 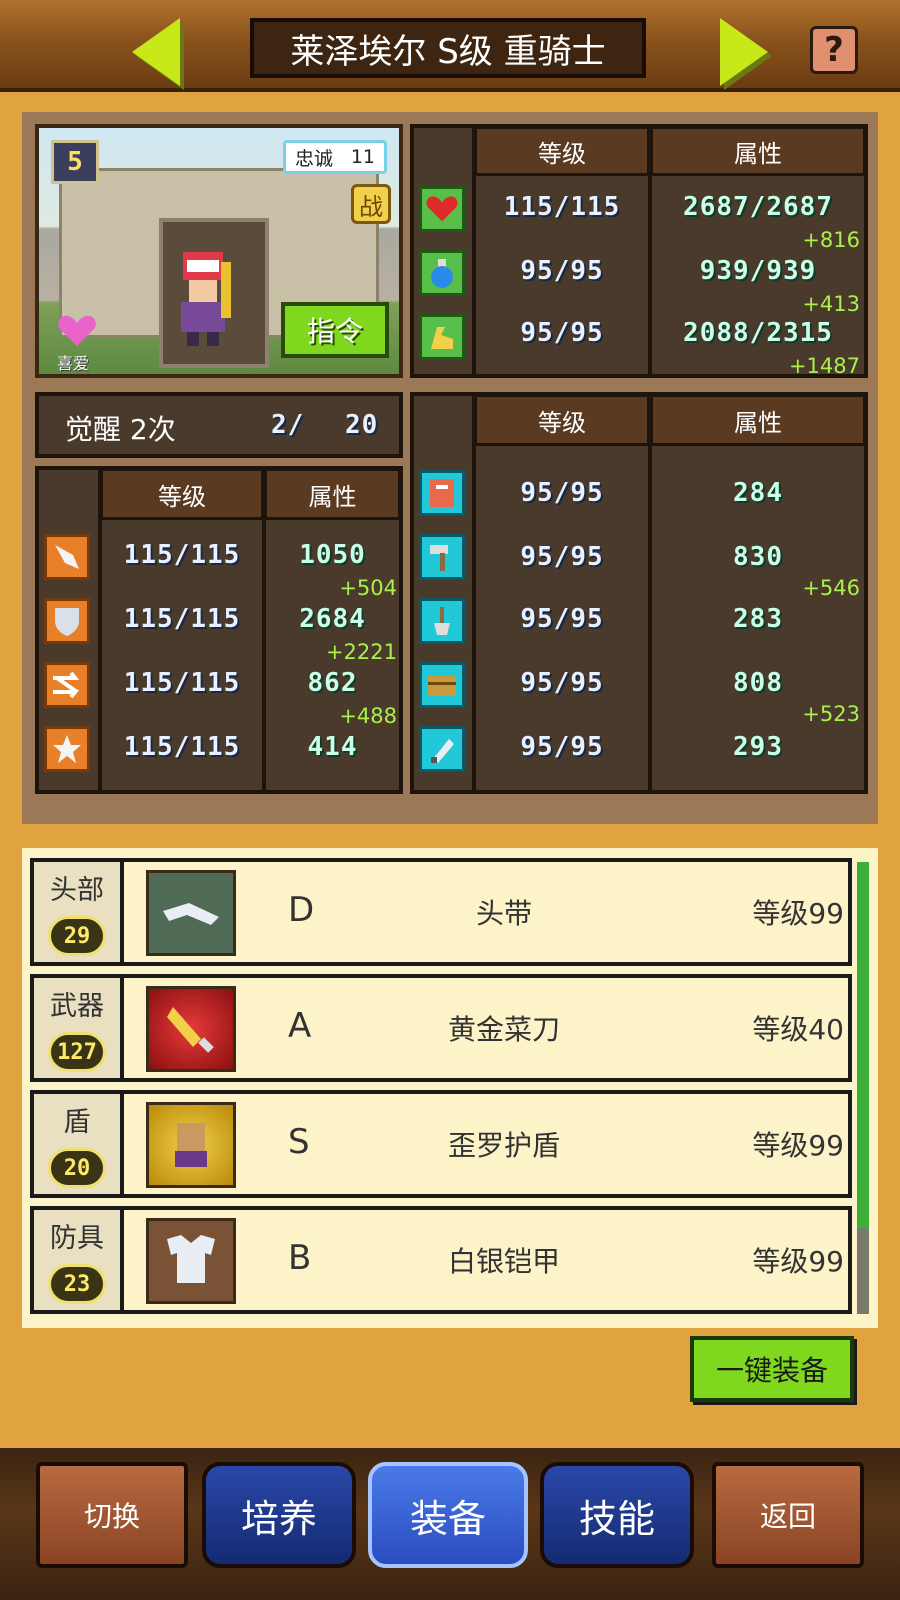 What do you see at coordinates (758, 333) in the screenshot?
I see `stamina-value: 2088/2315` at bounding box center [758, 333].